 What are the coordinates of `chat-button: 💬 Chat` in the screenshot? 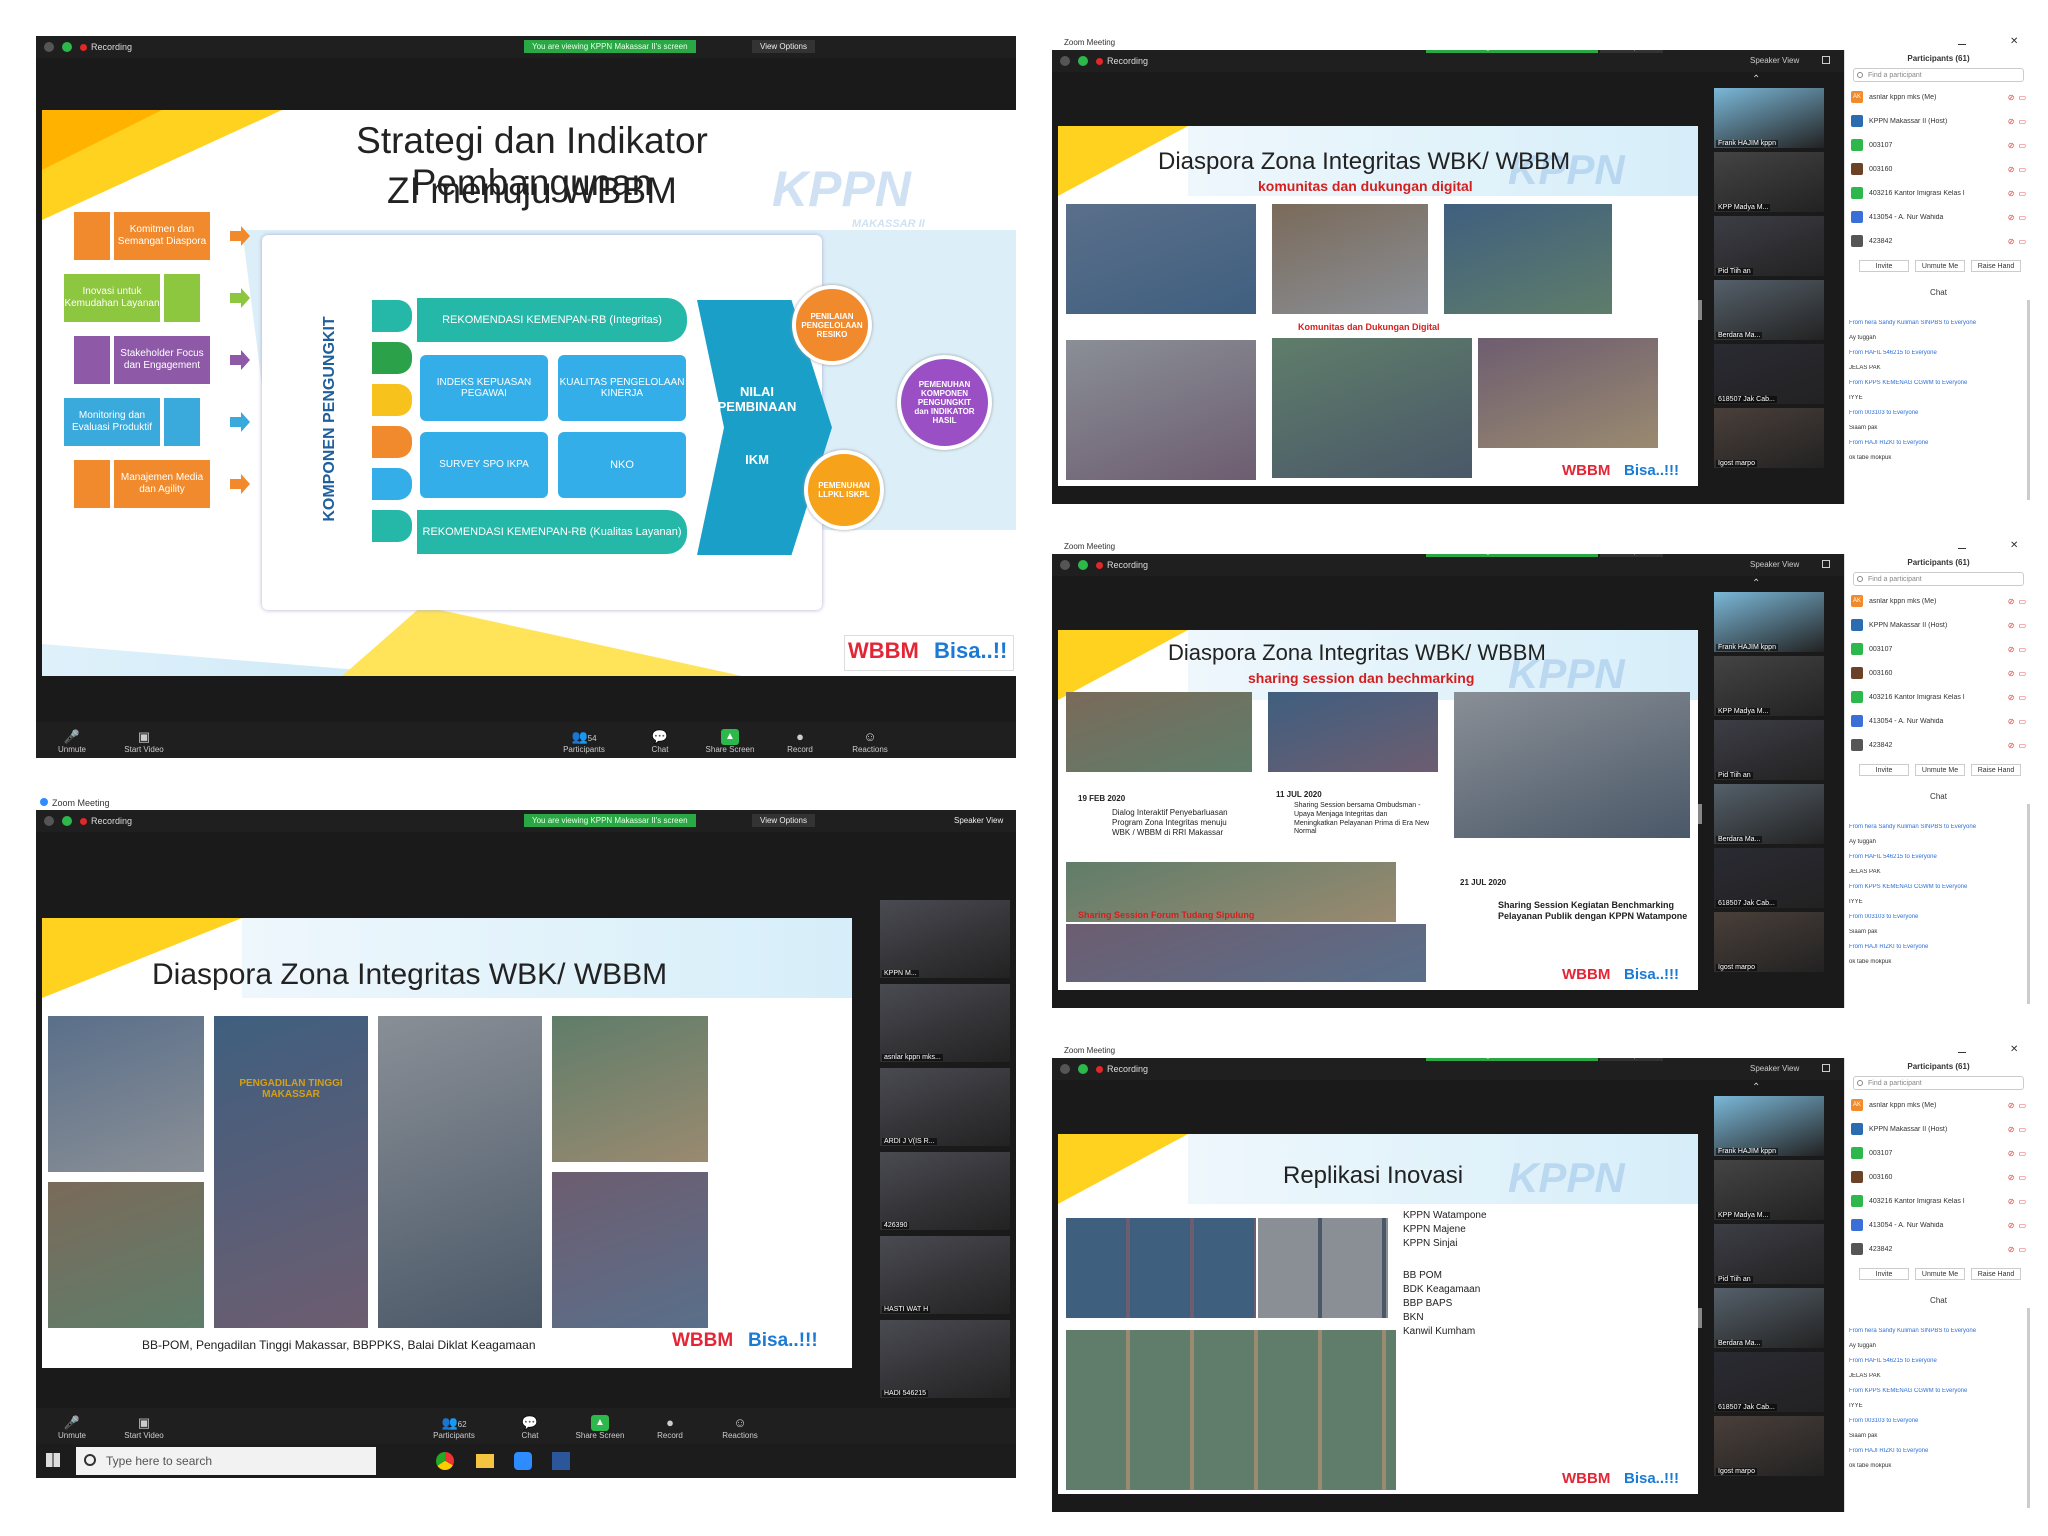 It's located at (530, 1427).